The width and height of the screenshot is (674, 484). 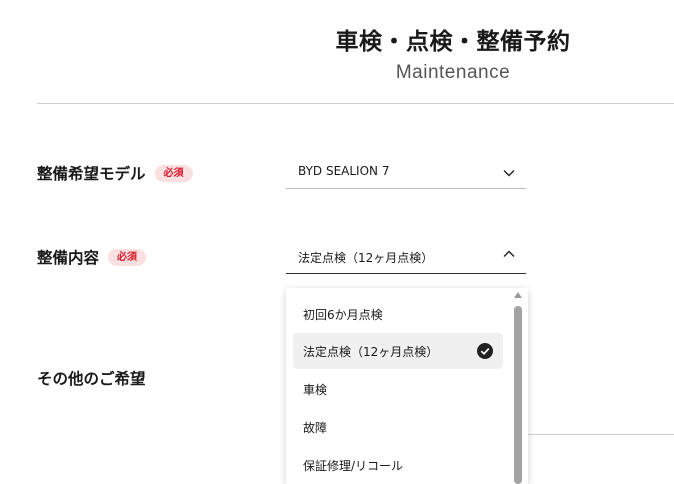 What do you see at coordinates (68, 258) in the screenshot?
I see `service-field-label: 整備内容` at bounding box center [68, 258].